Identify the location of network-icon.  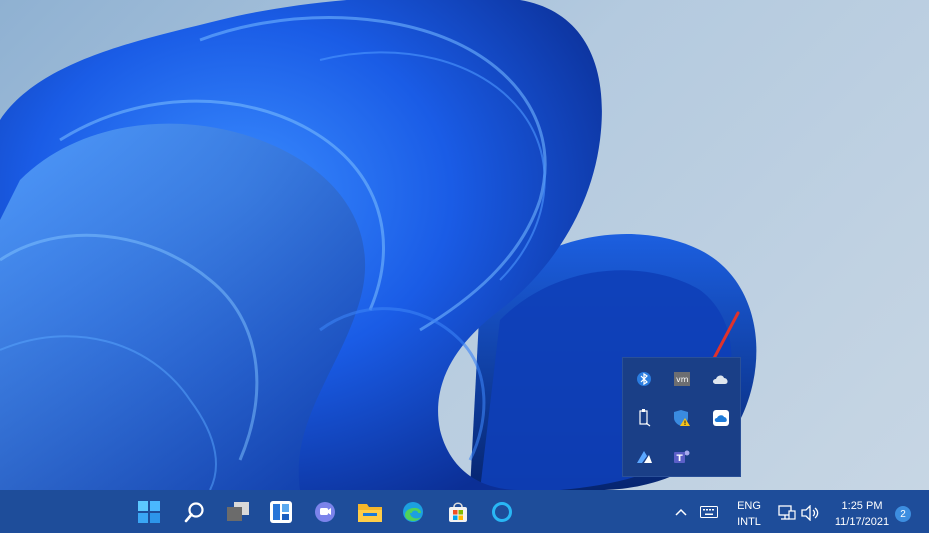
(787, 515).